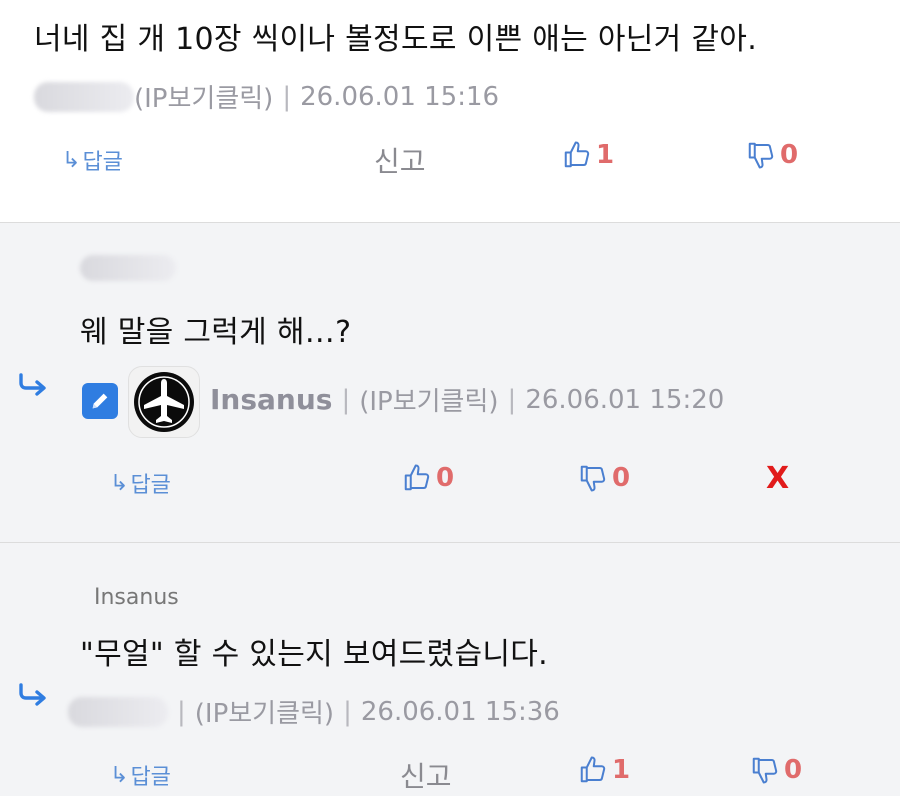 The image size is (900, 796). What do you see at coordinates (625, 399) in the screenshot?
I see `comment-timestamp: 26.06.01 15:20` at bounding box center [625, 399].